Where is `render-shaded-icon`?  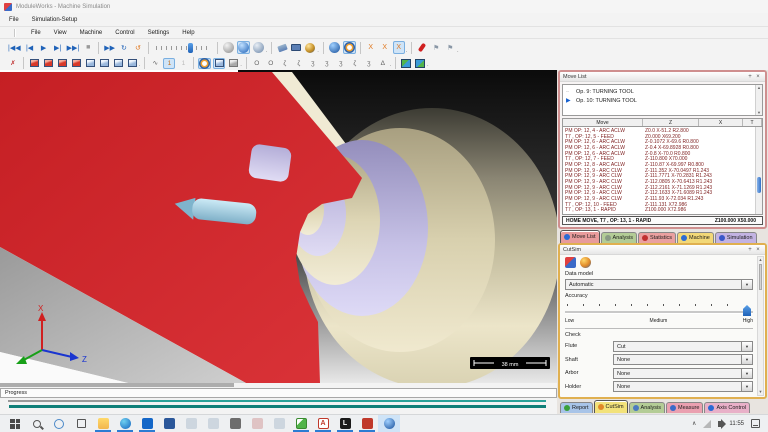 render-shaded-icon is located at coordinates (243, 47).